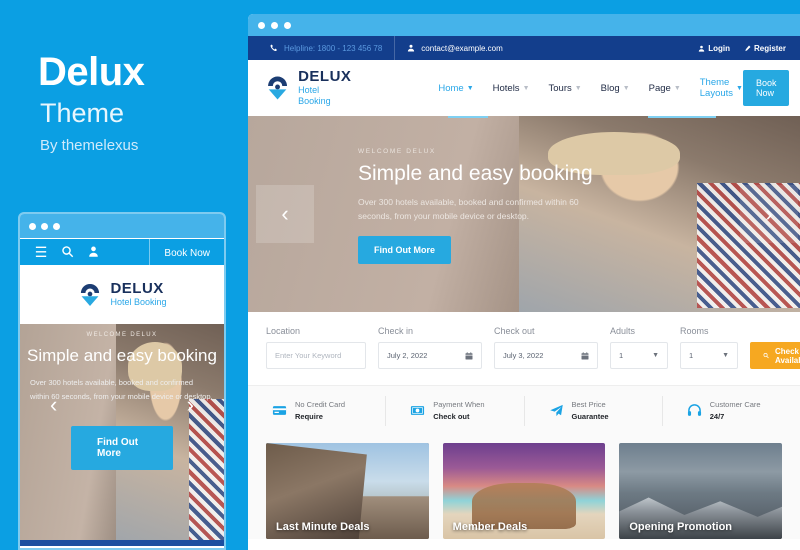  I want to click on location-input: Enter Your Keyword, so click(316, 355).